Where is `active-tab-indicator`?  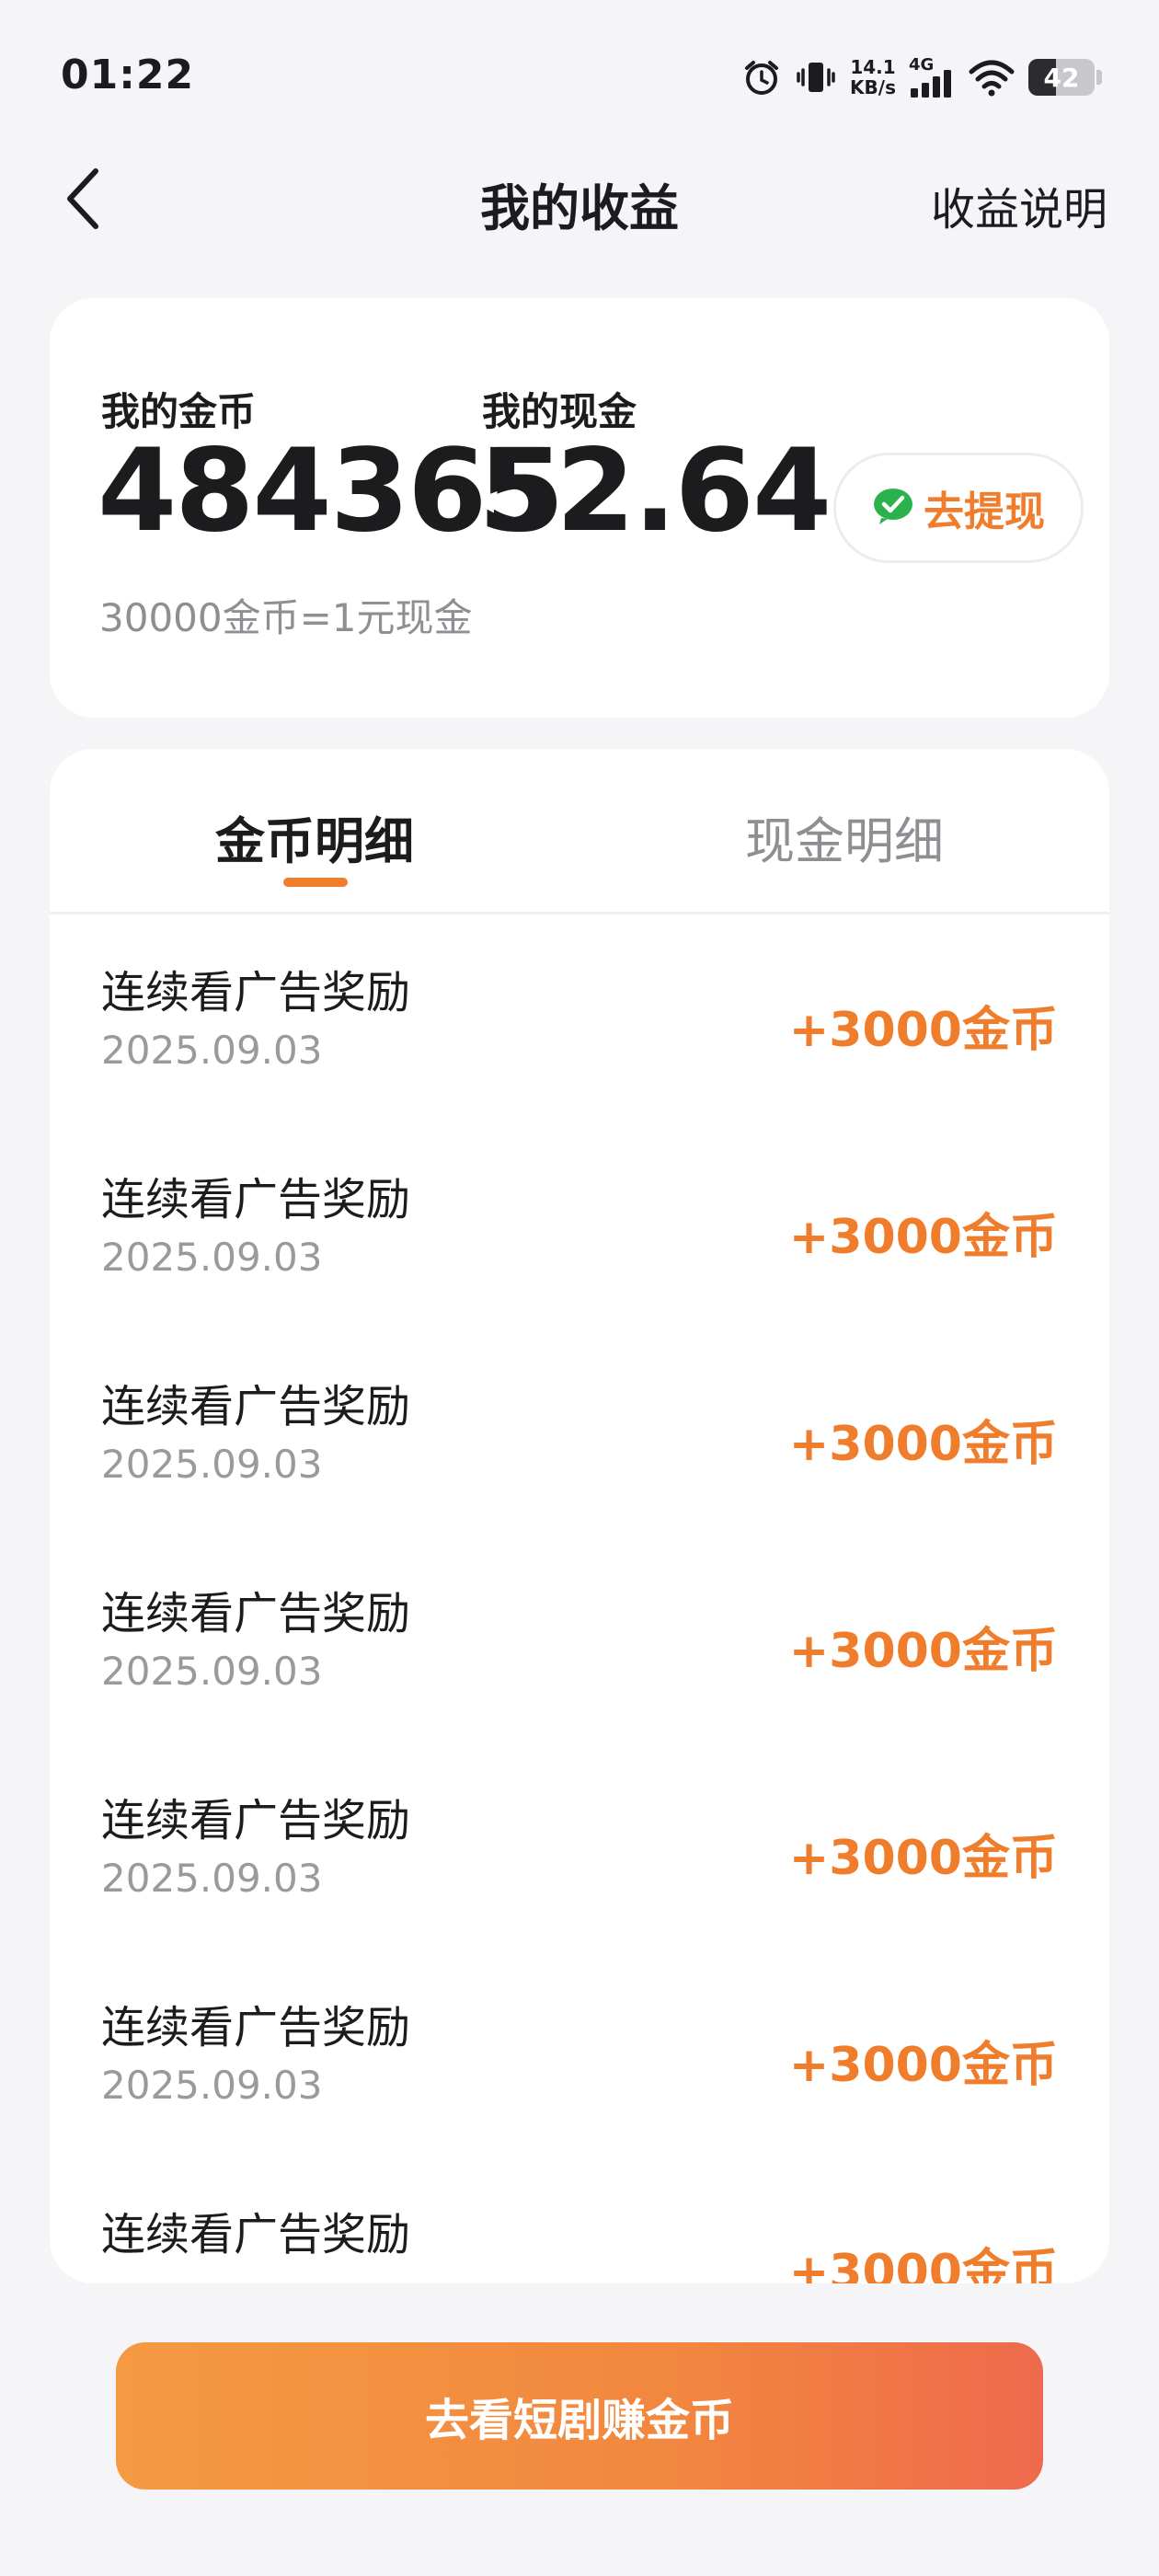 active-tab-indicator is located at coordinates (315, 882).